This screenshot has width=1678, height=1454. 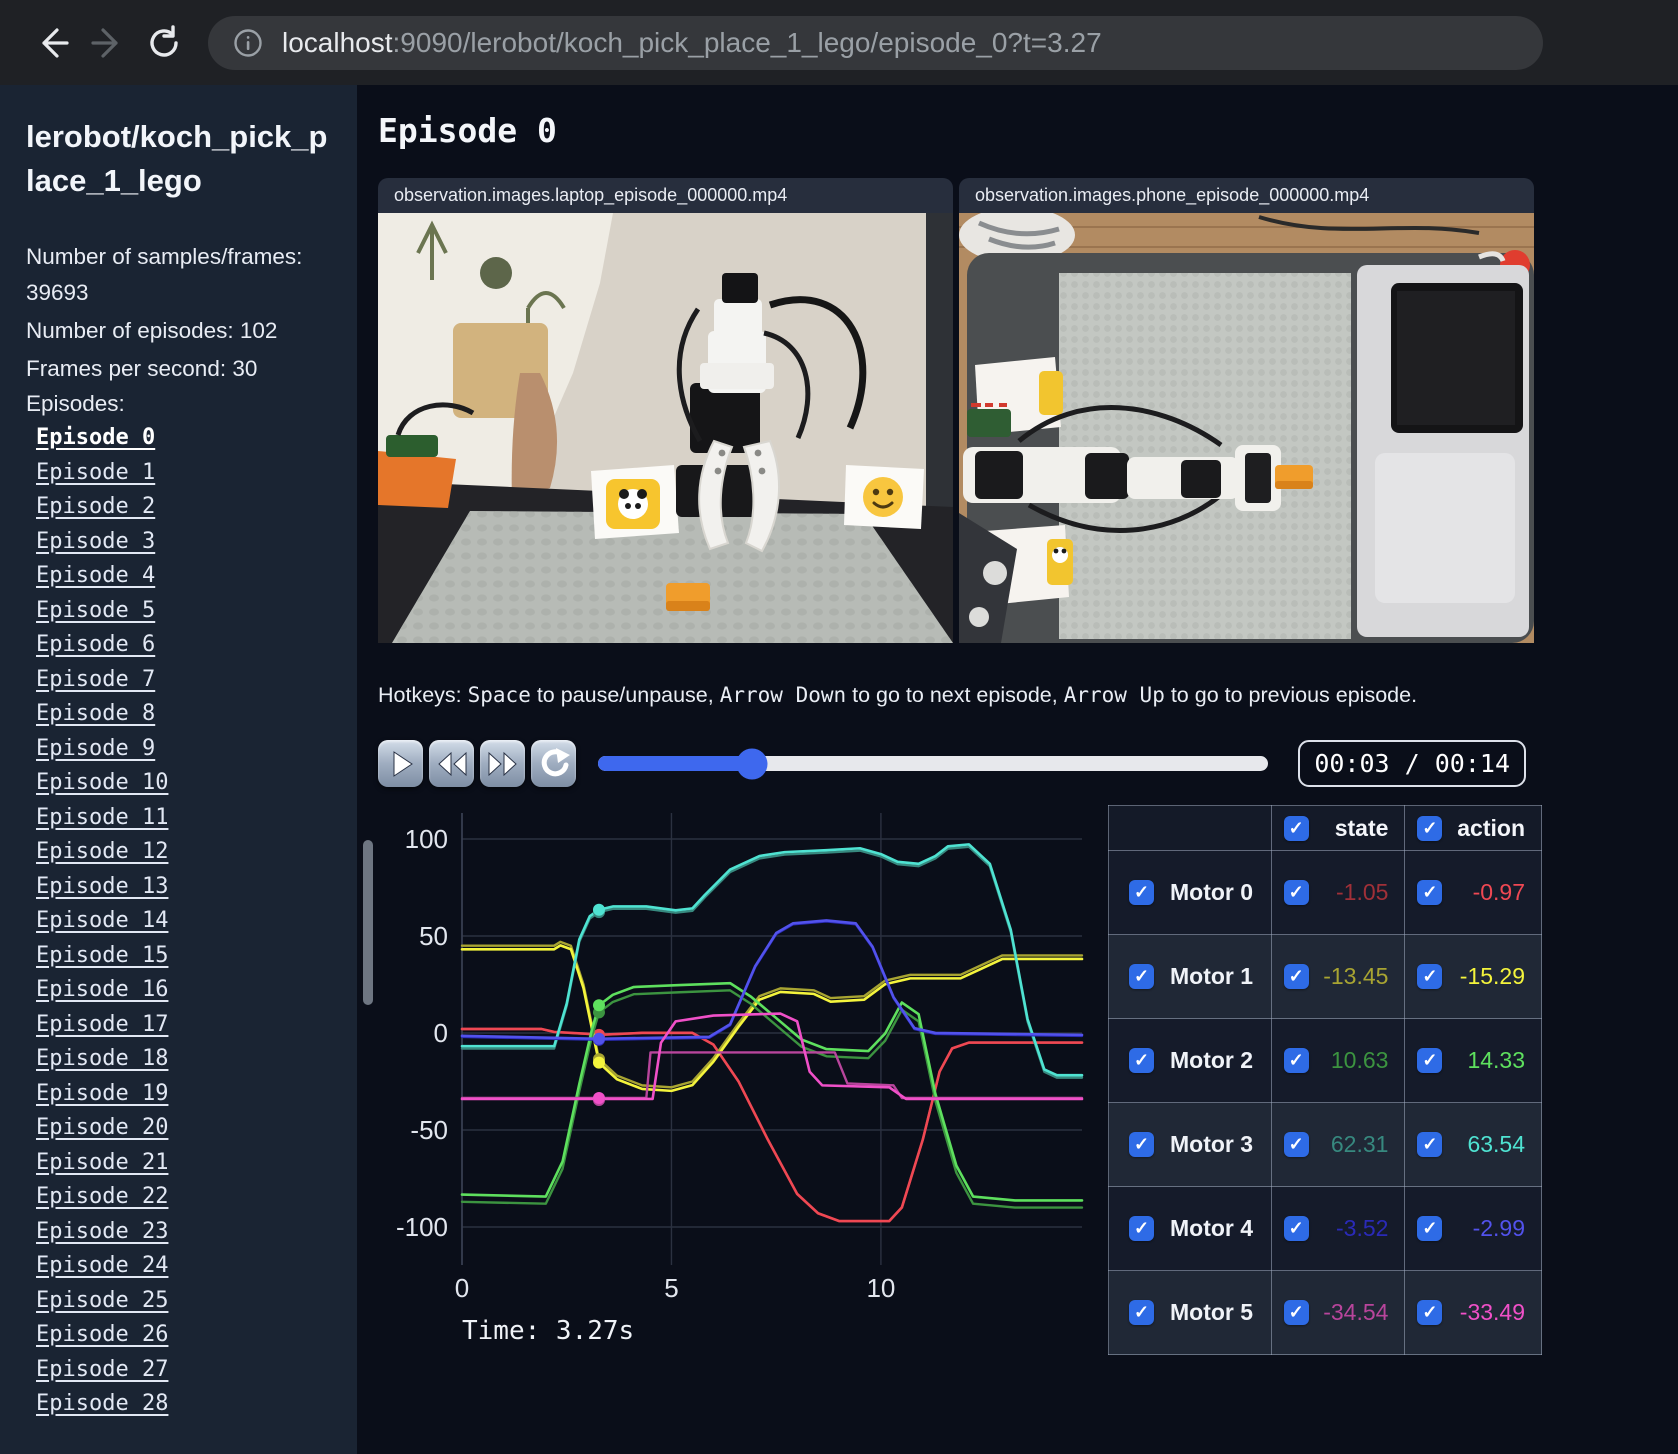 What do you see at coordinates (95, 575) in the screenshot?
I see `episode-link: Episode 4` at bounding box center [95, 575].